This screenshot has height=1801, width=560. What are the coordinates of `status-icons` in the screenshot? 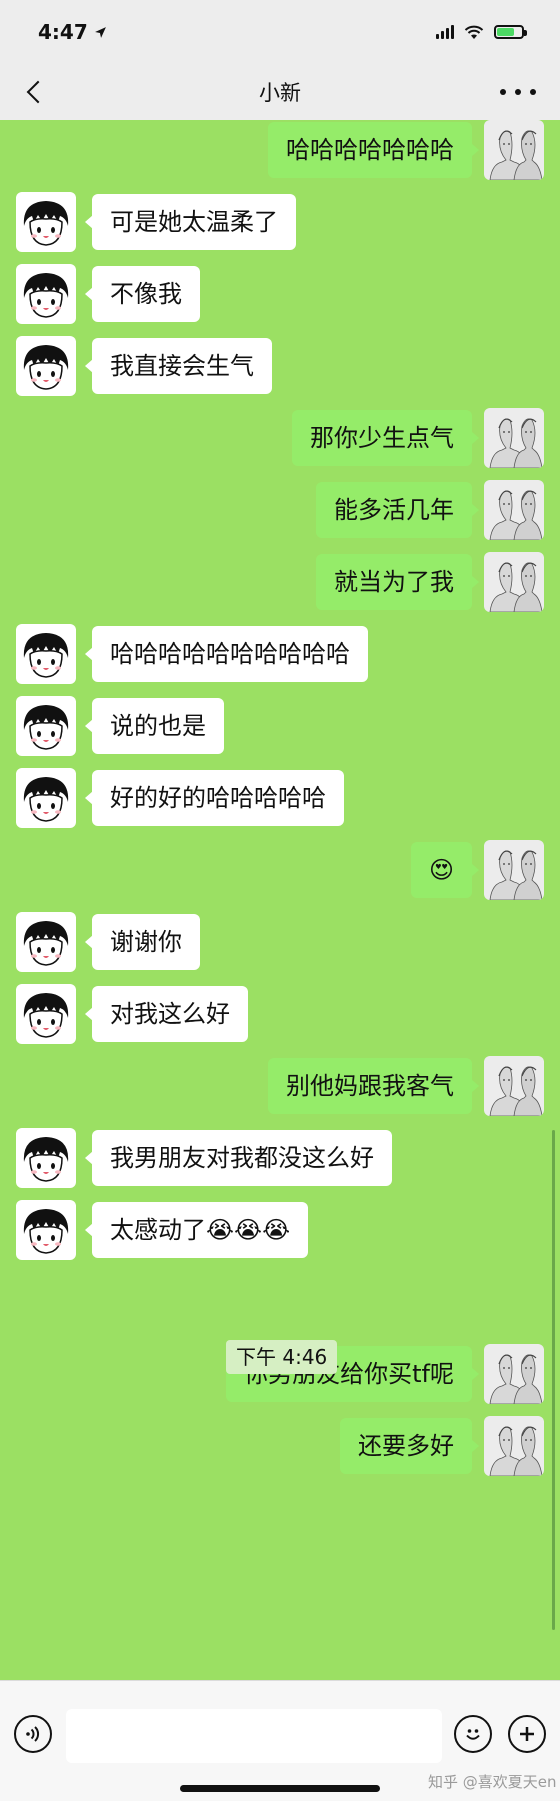 It's located at (481, 32).